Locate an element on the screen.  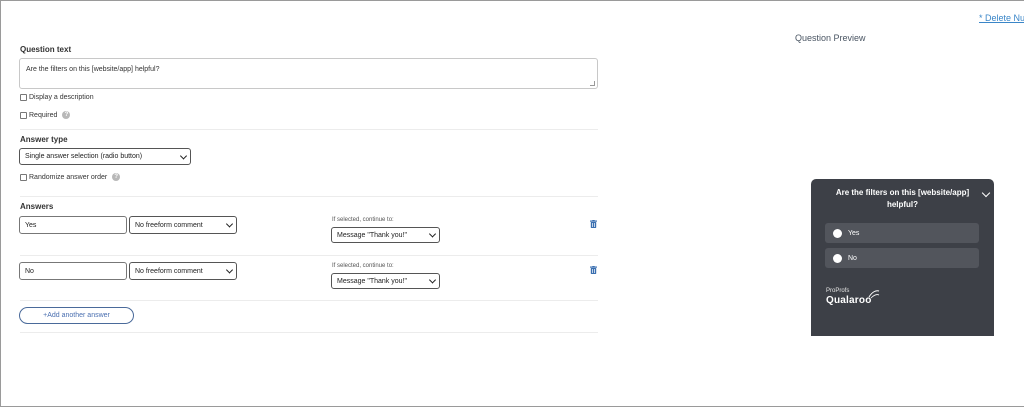
answer-type-label: Answer type is located at coordinates (44, 139).